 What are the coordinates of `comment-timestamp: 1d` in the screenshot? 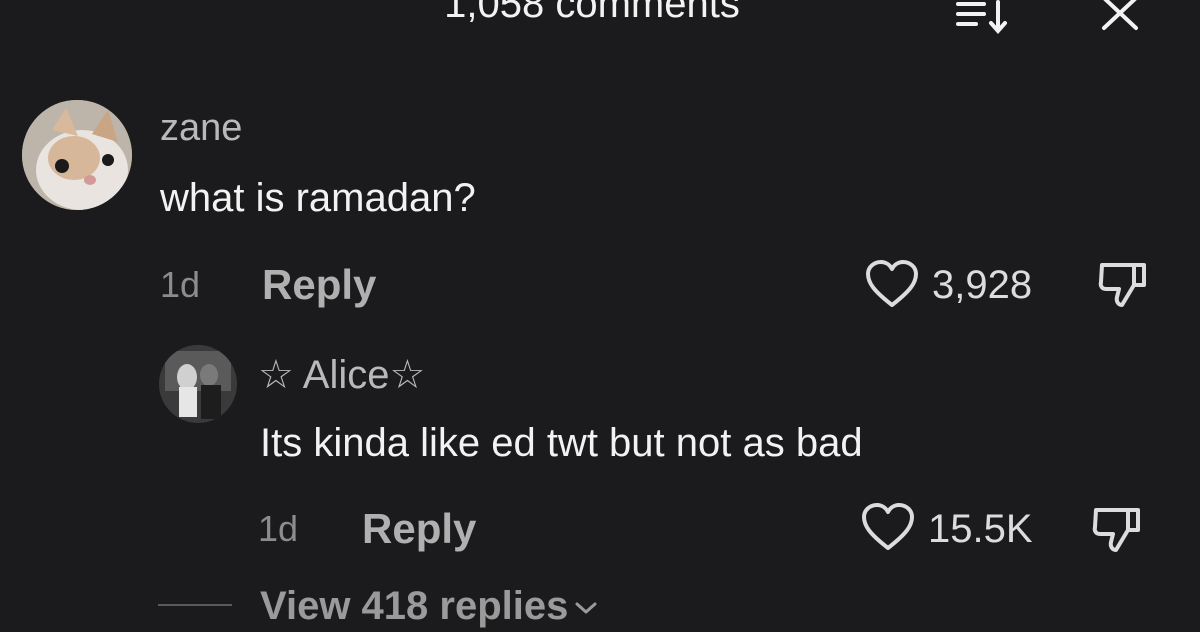 It's located at (180, 284).